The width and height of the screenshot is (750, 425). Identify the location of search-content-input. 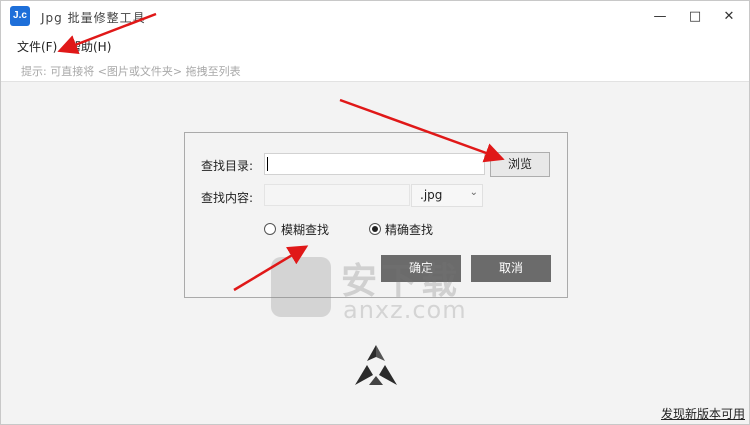
(337, 195).